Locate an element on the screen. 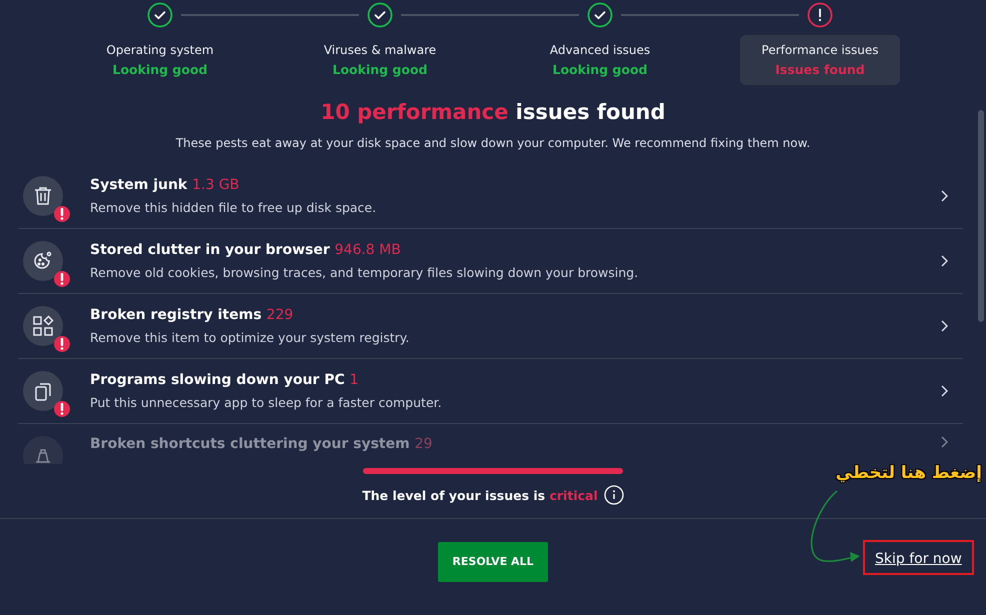 This screenshot has height=615, width=986. scrollbar-thumb is located at coordinates (981, 216).